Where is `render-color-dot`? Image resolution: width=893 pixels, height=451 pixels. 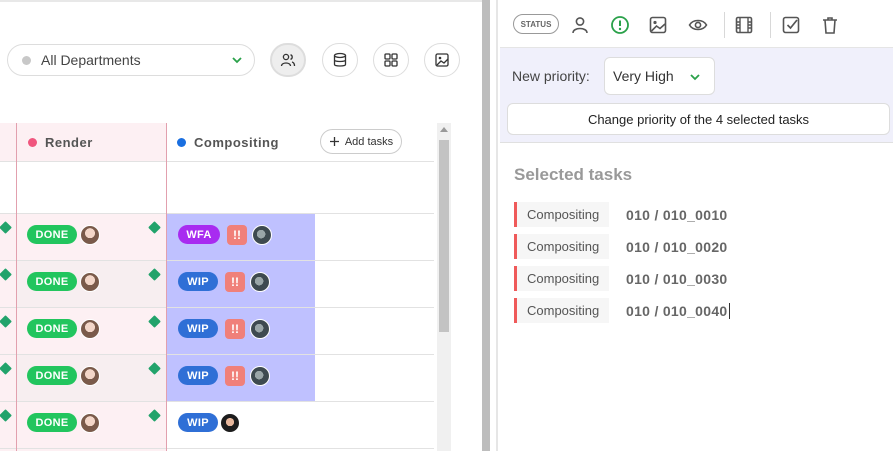
render-color-dot is located at coordinates (32, 142).